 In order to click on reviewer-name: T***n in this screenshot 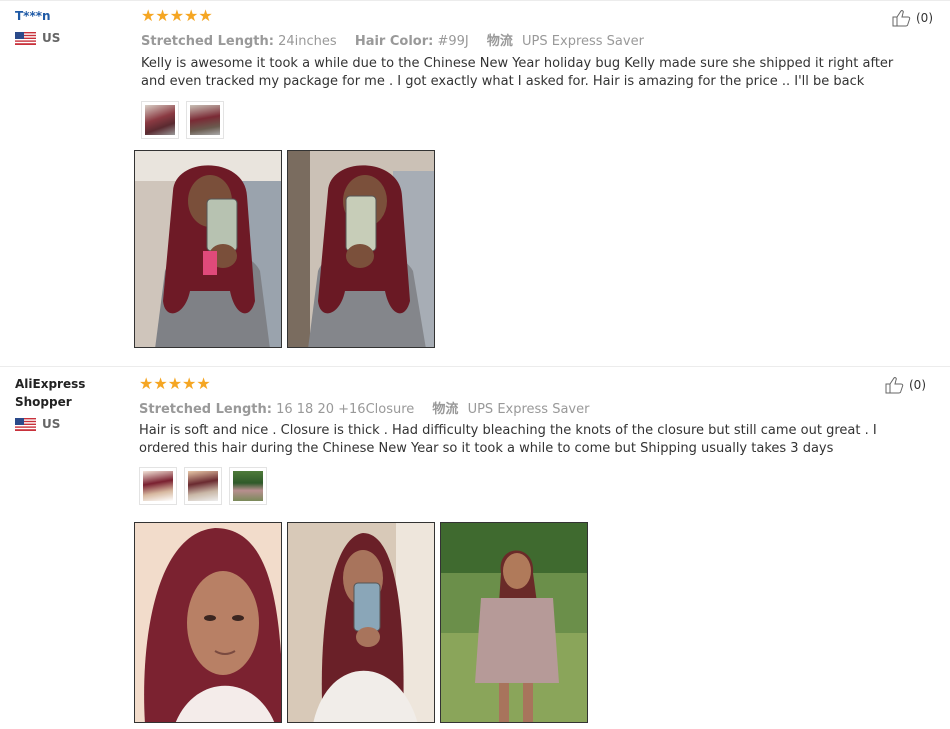, I will do `click(37, 16)`.